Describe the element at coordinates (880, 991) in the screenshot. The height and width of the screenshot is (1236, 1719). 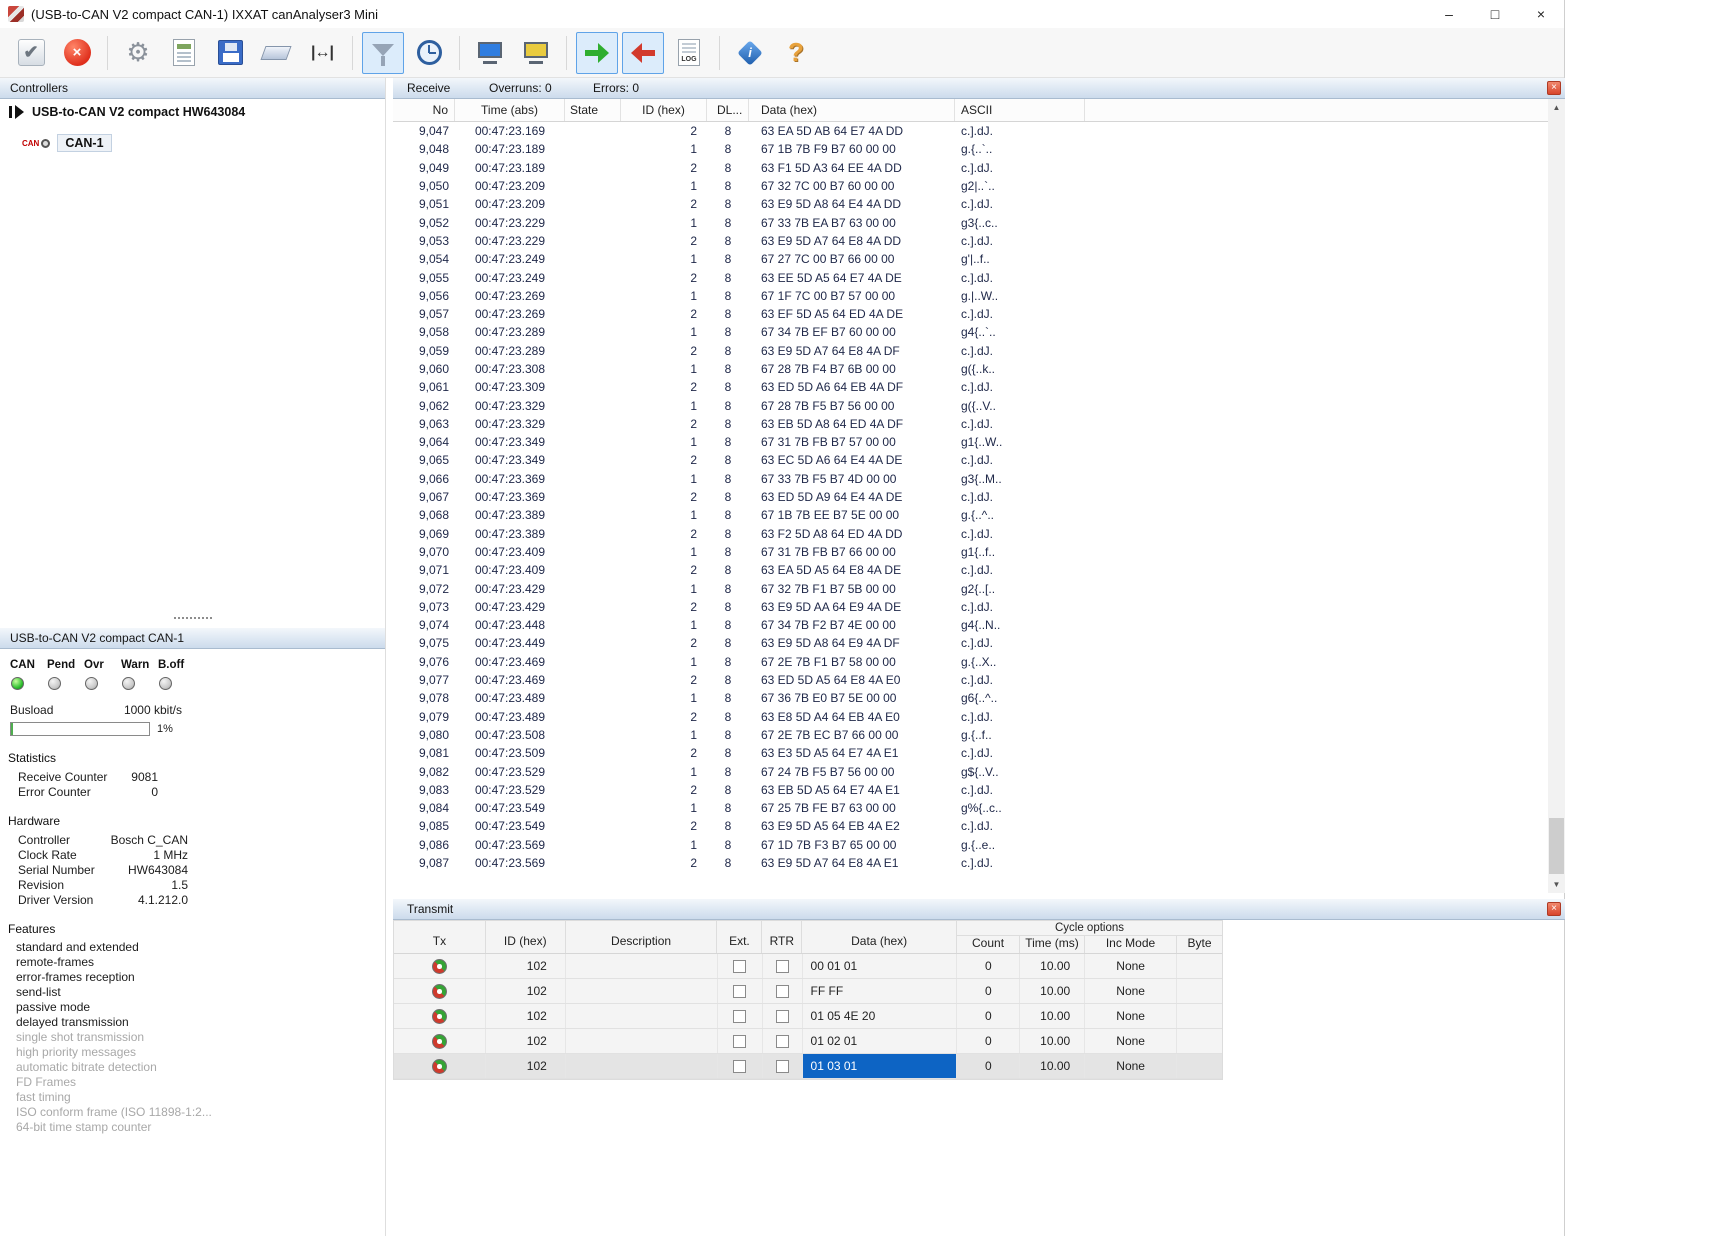
I see `tx-data-cell: FF FF` at that location.